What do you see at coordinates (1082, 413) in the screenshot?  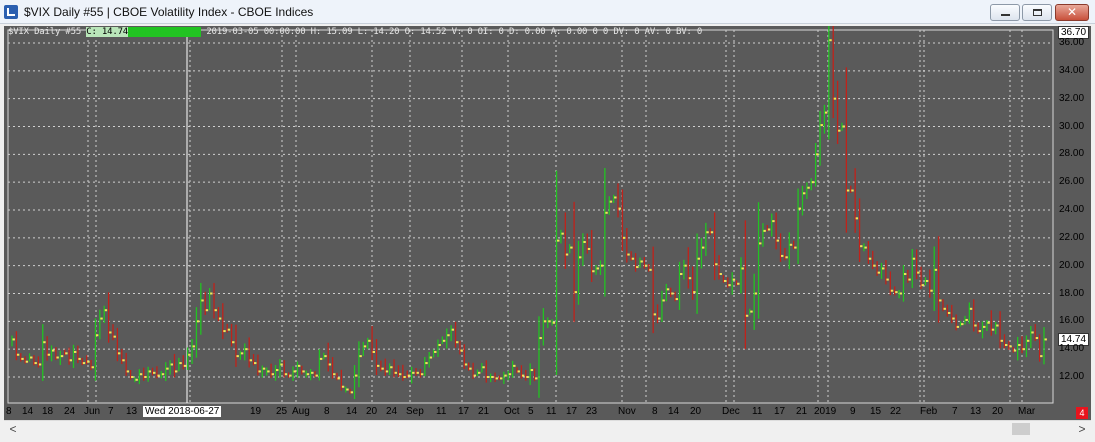 I see `alert-count-badge: 4` at bounding box center [1082, 413].